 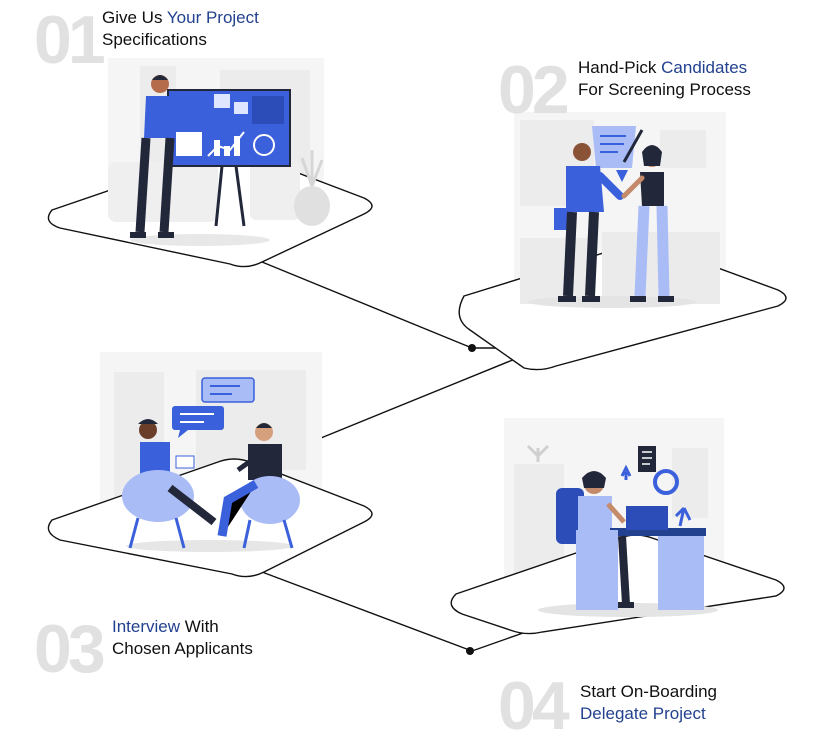 What do you see at coordinates (649, 691) in the screenshot?
I see `step-4-line-1: Start On-Boarding` at bounding box center [649, 691].